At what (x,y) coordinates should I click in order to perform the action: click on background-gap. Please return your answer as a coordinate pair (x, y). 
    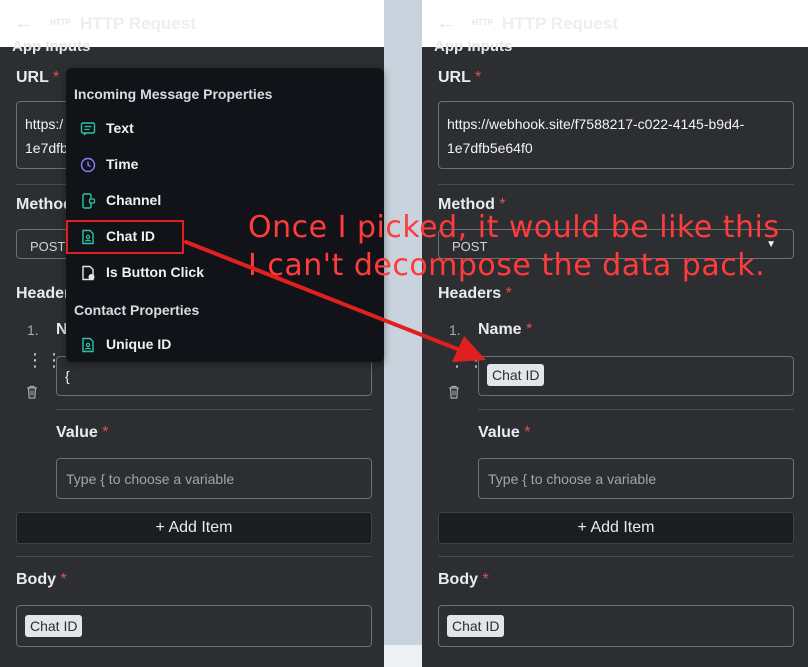
    Looking at the image, I should click on (403, 333).